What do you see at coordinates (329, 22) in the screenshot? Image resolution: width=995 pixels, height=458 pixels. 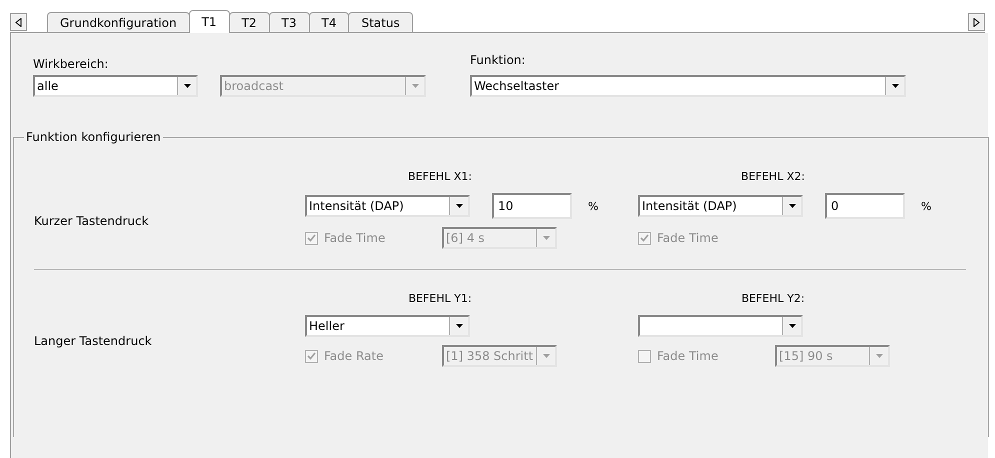 I see `tab: T4` at bounding box center [329, 22].